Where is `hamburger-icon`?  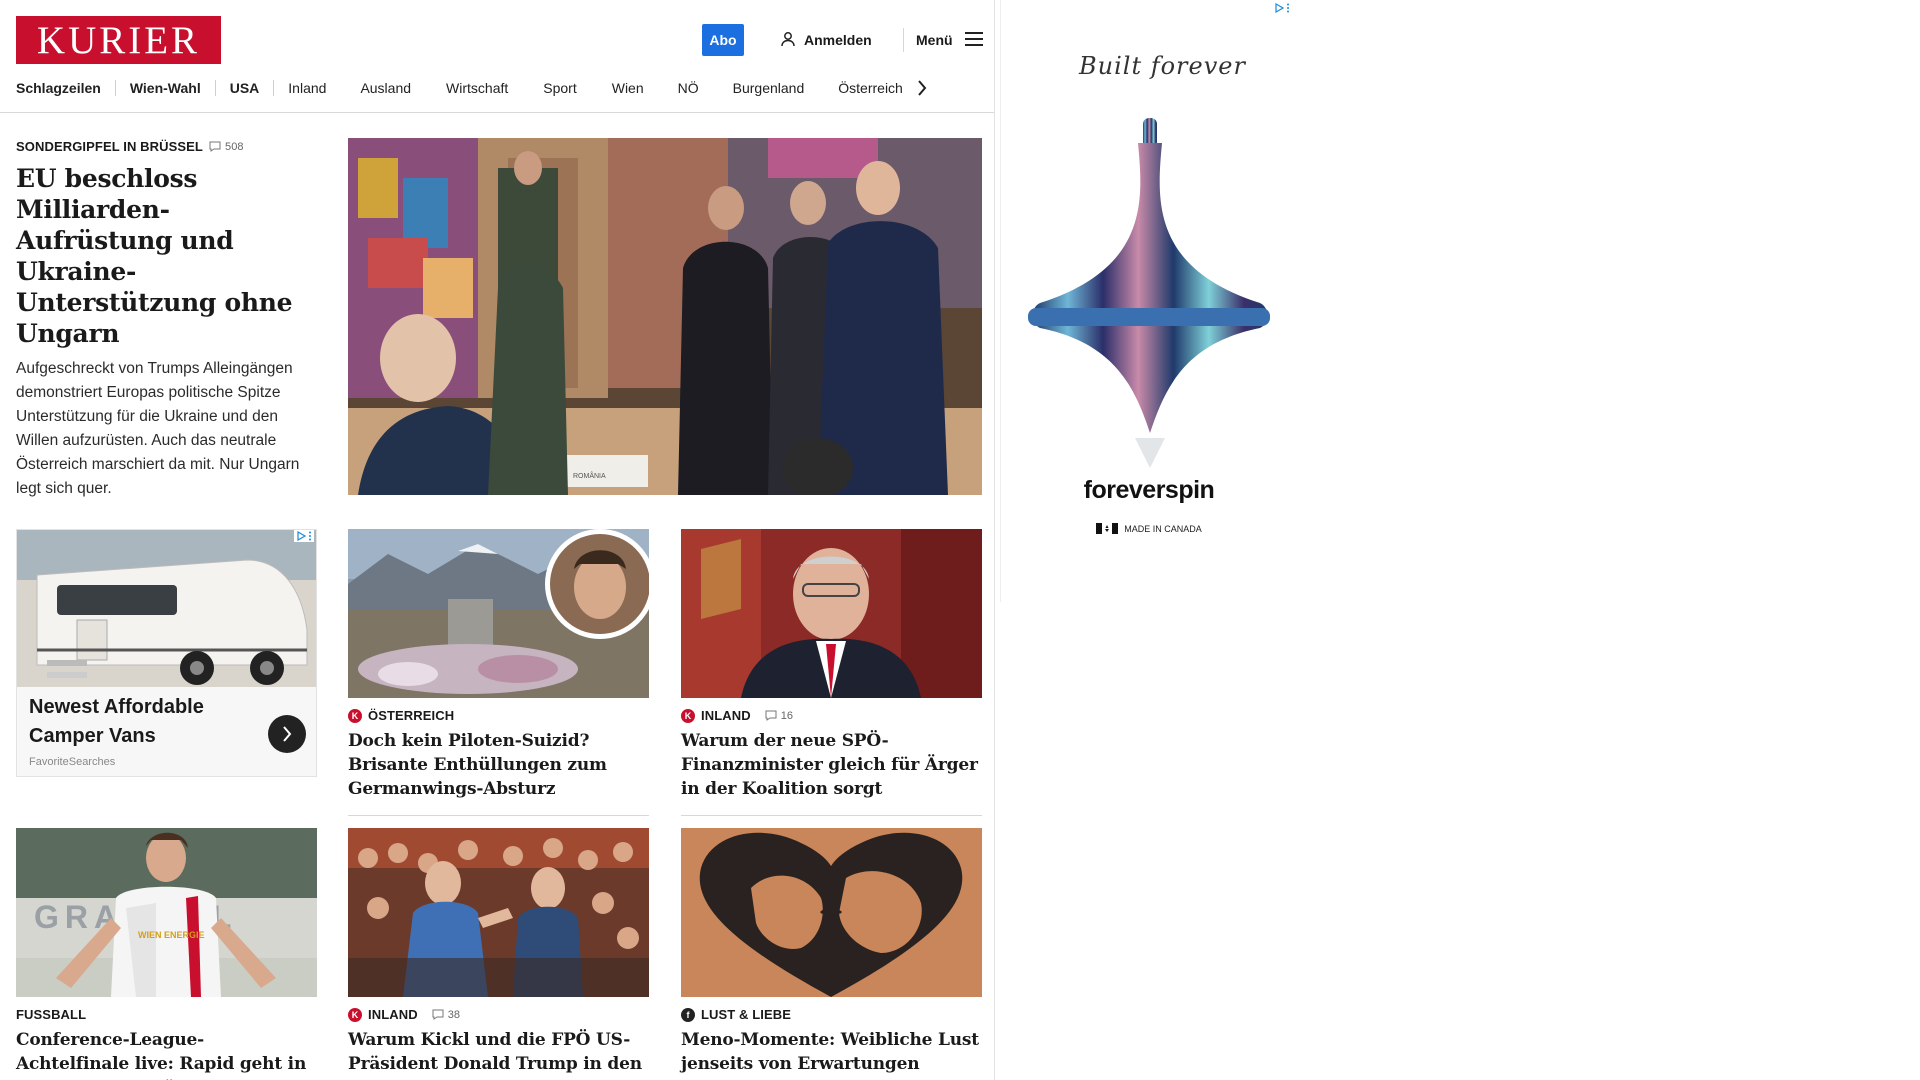 hamburger-icon is located at coordinates (973, 40).